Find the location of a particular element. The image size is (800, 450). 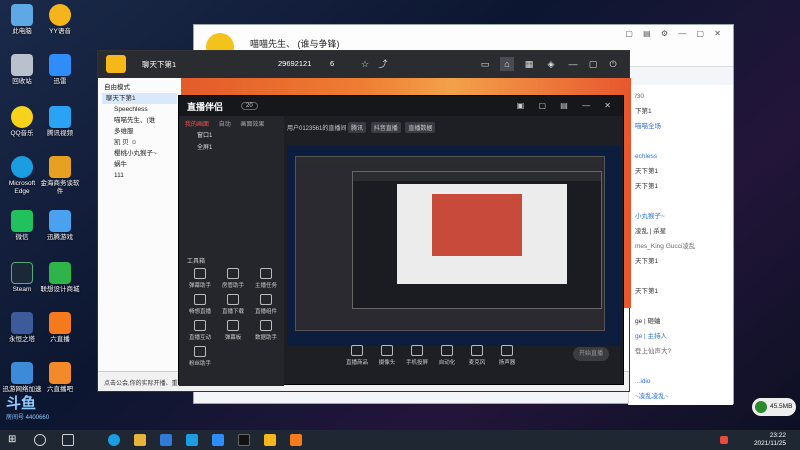

edge-taskbar-icon is located at coordinates (114, 440).